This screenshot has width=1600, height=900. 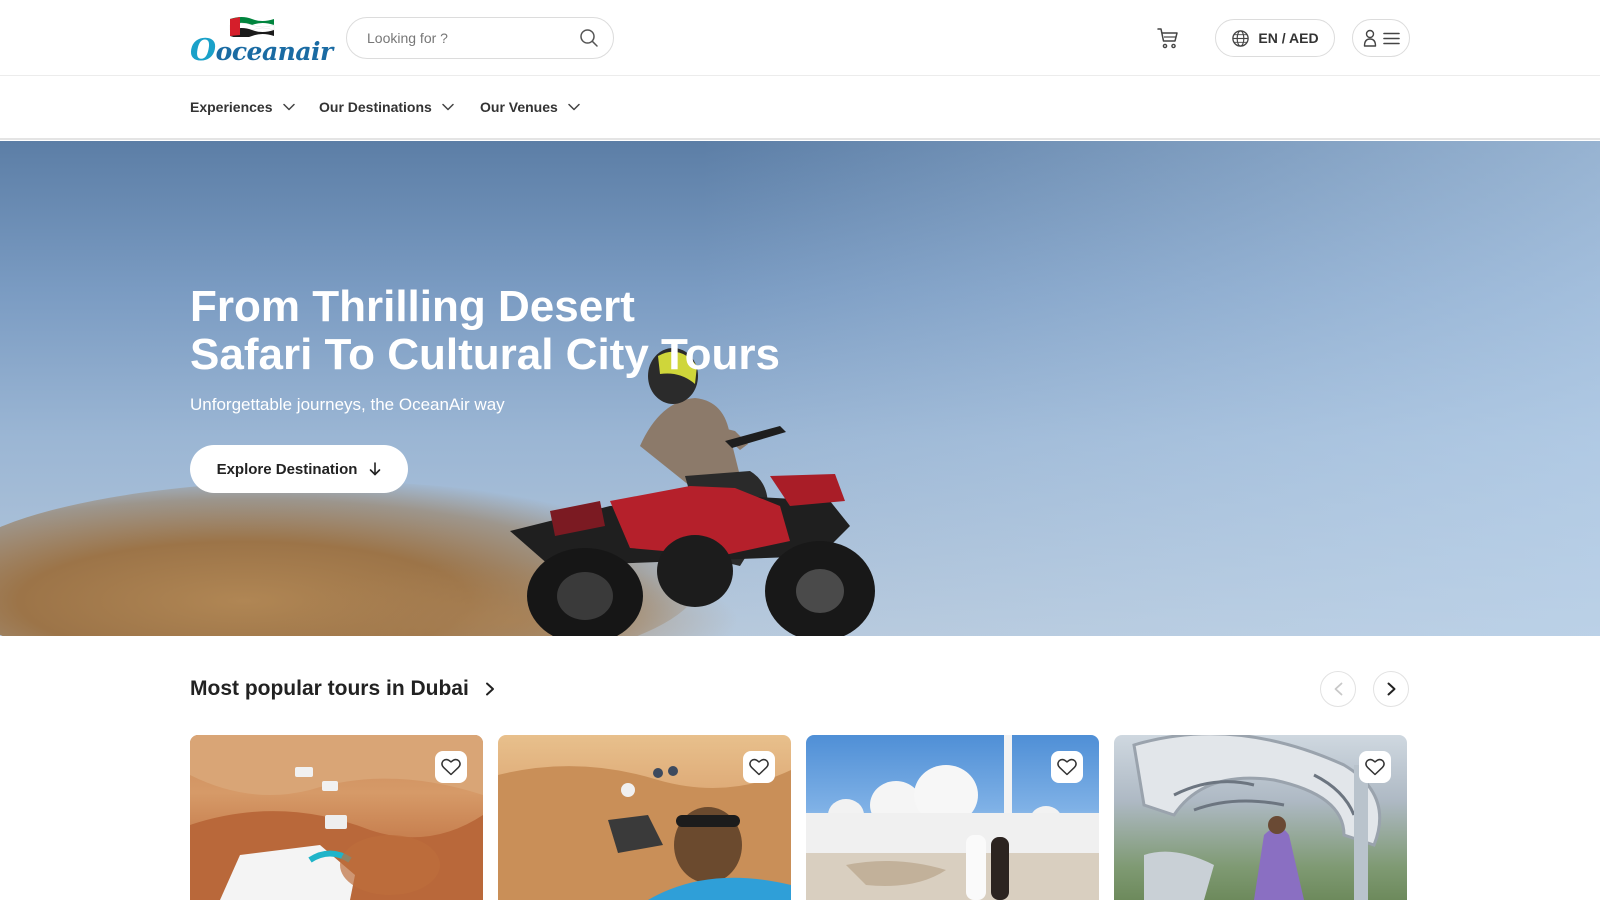 What do you see at coordinates (800, 38) in the screenshot?
I see `site-header: Ooceanair EN / AED` at bounding box center [800, 38].